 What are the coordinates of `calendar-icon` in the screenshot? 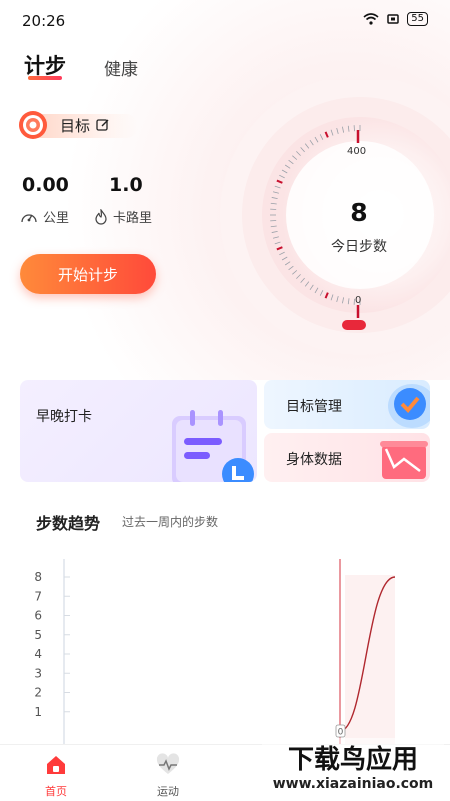 It's located at (212, 445).